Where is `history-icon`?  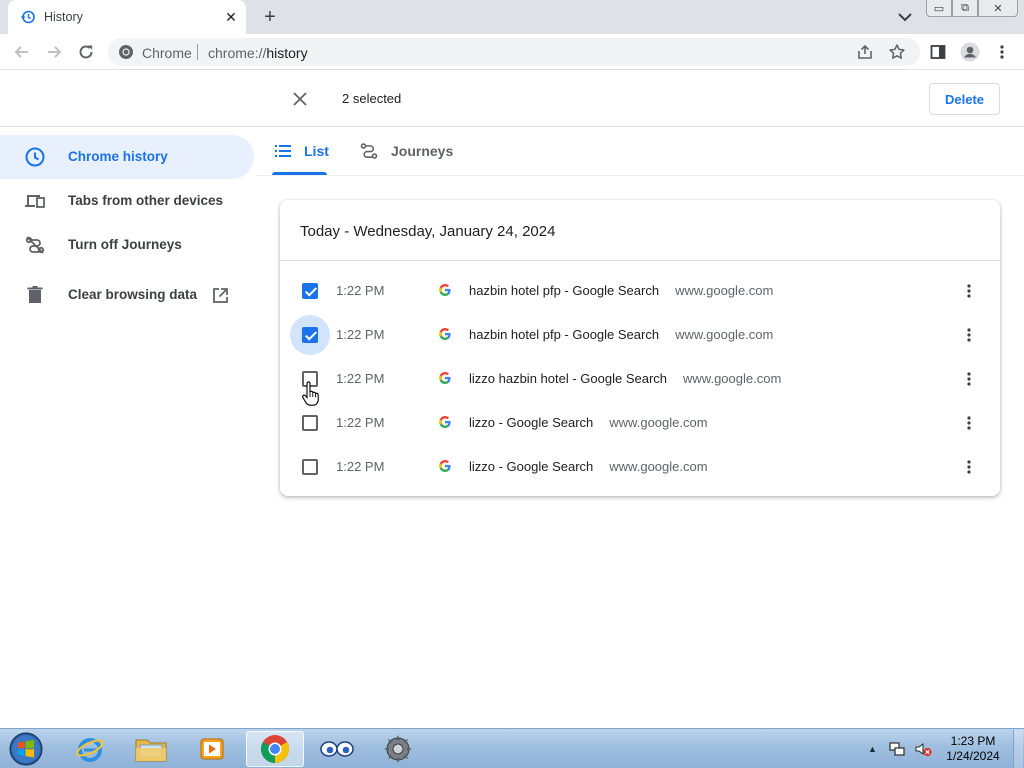
history-icon is located at coordinates (27, 17).